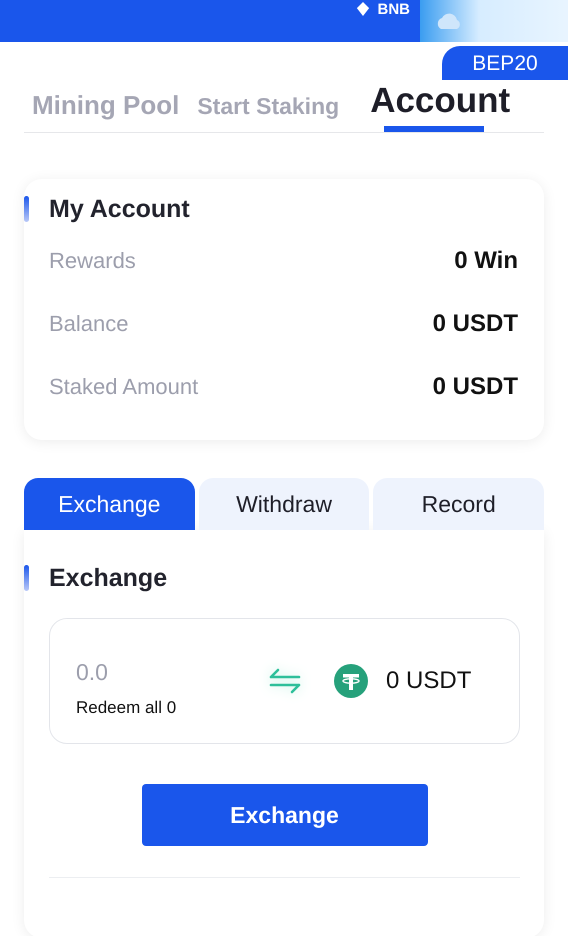  Describe the element at coordinates (429, 681) in the screenshot. I see `receive-amount: 0 USDT` at that location.